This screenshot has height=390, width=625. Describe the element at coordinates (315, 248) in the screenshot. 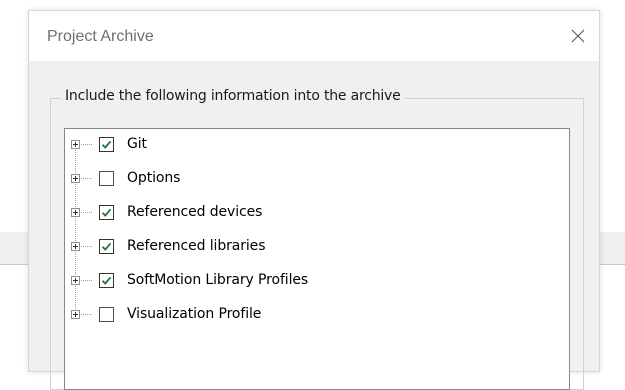

I see `tree-item: Referenced libraries` at that location.